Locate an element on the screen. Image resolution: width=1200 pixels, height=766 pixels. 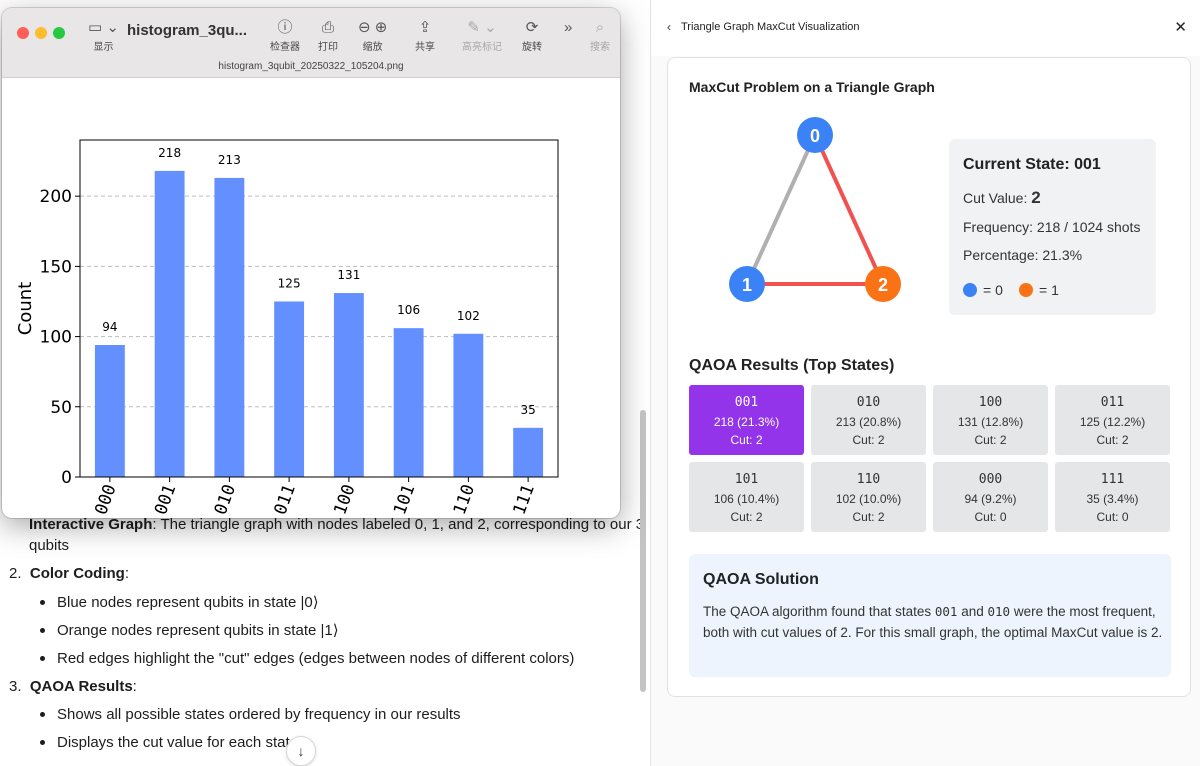
result-state: 101 is located at coordinates (746, 479).